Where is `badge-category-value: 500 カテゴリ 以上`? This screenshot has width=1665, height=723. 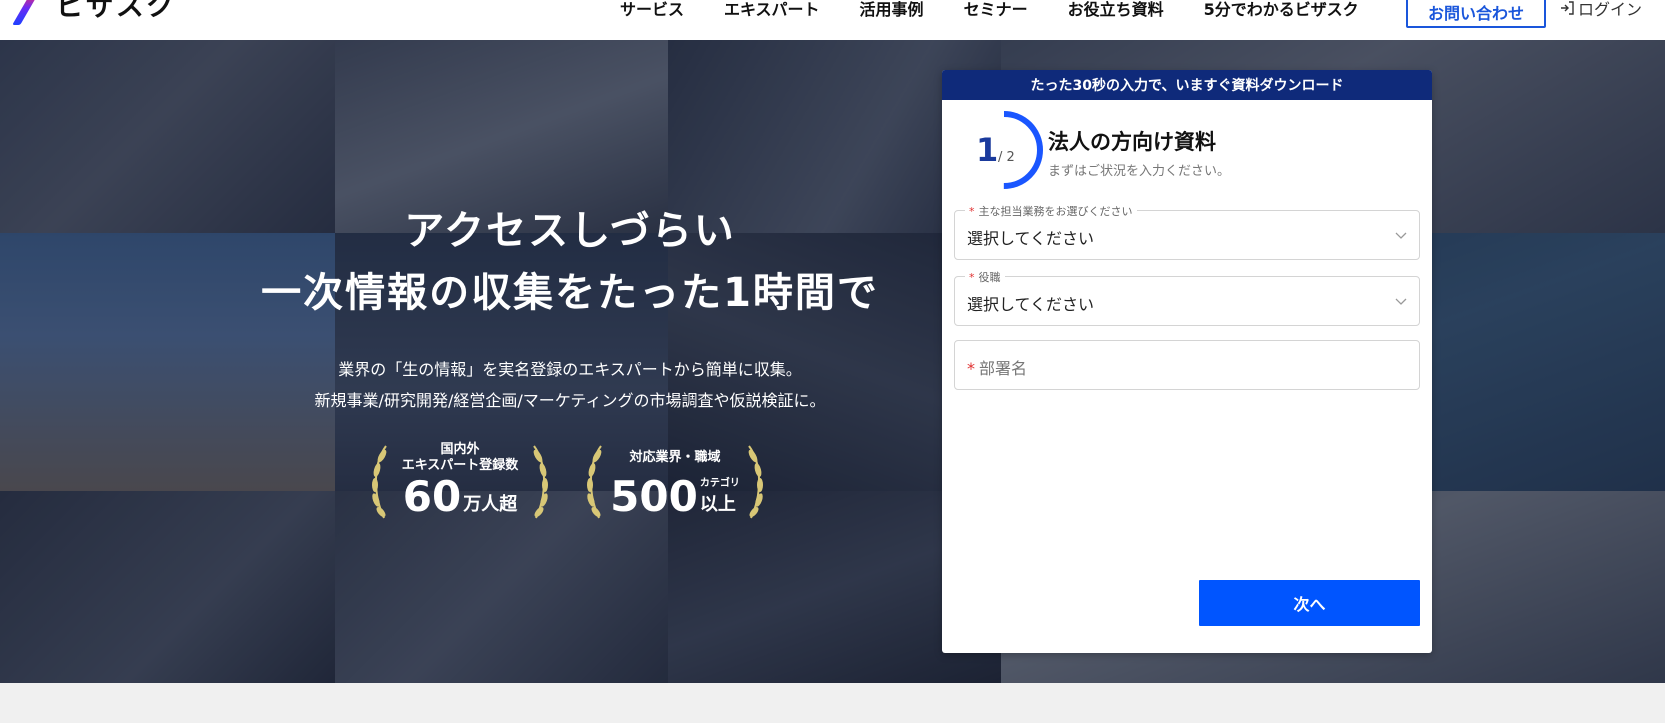 badge-category-value: 500 カテゴリ 以上 is located at coordinates (675, 497).